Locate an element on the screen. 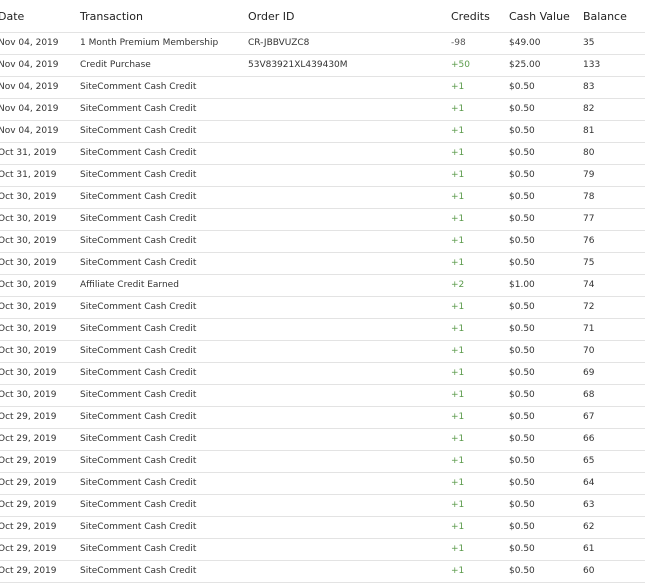 The width and height of the screenshot is (653, 583). cell-order-id: 53V83921XL439430M is located at coordinates (298, 65).